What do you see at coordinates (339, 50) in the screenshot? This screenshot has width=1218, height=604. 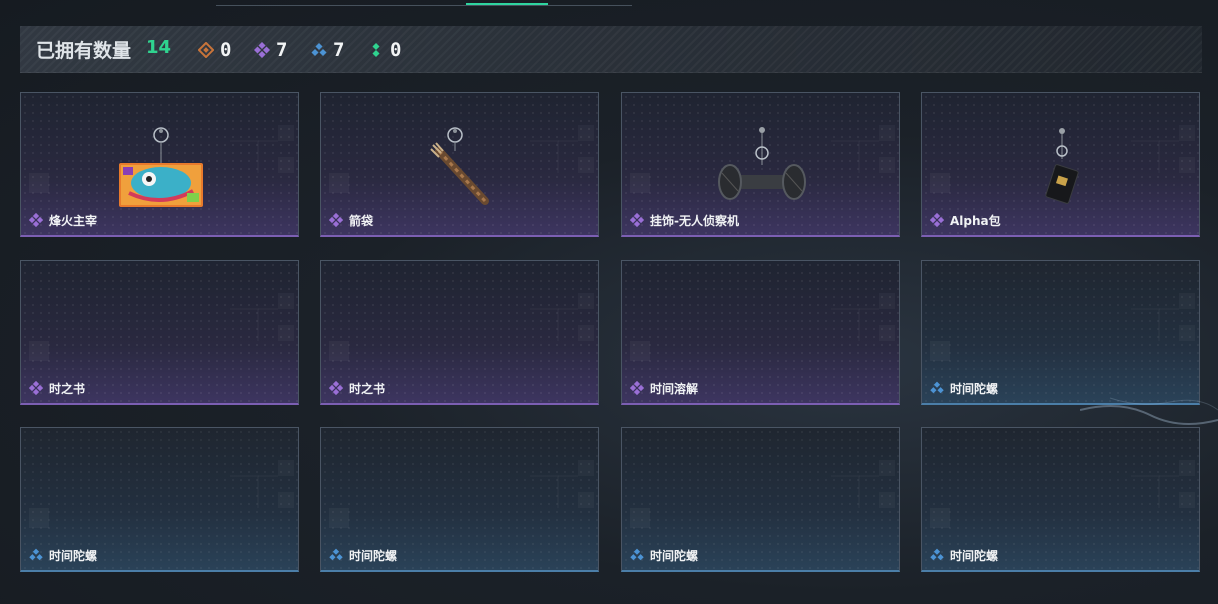 I see `stat-blue-value: 7` at bounding box center [339, 50].